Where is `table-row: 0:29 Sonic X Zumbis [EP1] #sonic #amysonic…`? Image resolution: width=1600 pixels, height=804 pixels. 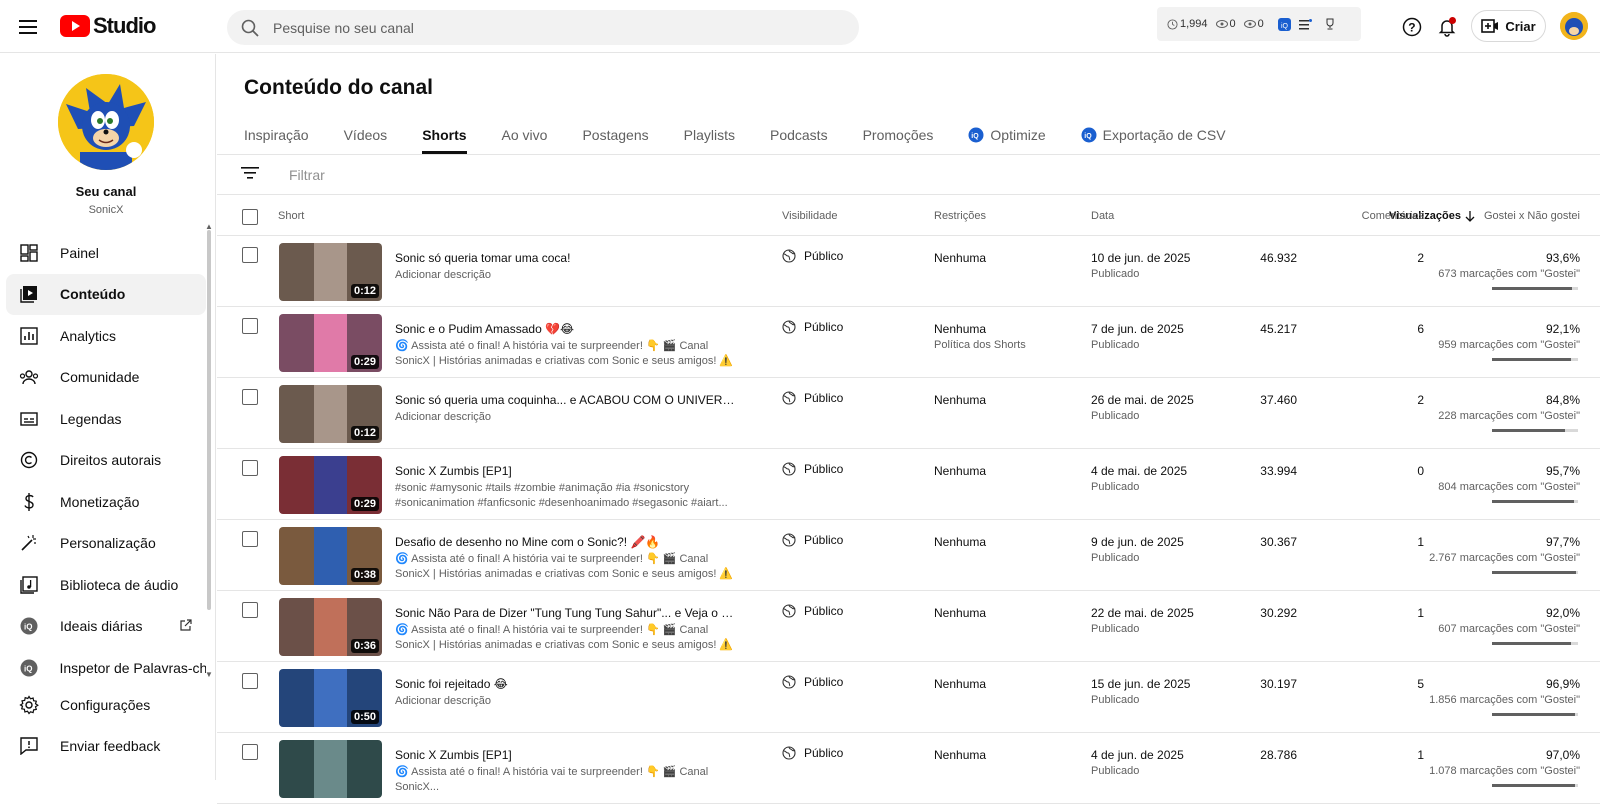
table-row: 0:29 Sonic X Zumbis [EP1] #sonic #amysonic… is located at coordinates (908, 484).